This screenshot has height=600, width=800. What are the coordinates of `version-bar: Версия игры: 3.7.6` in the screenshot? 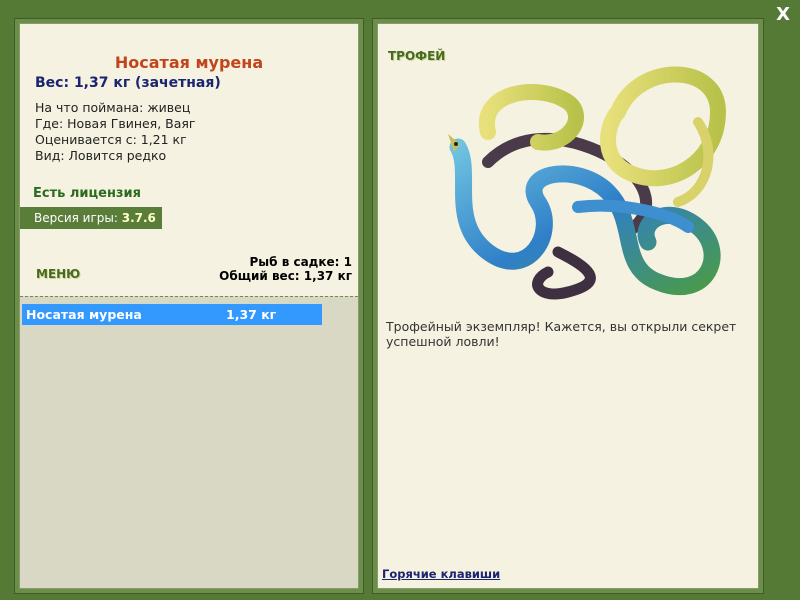 It's located at (91, 218).